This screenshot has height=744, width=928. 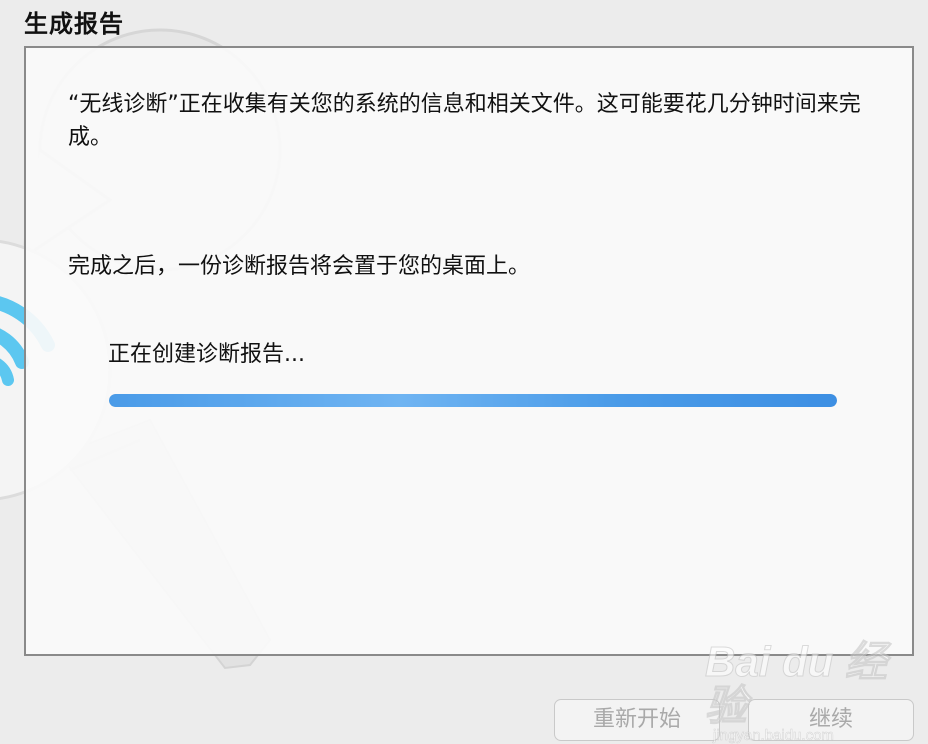 I want to click on dialog-title: 生成报告, so click(x=74, y=24).